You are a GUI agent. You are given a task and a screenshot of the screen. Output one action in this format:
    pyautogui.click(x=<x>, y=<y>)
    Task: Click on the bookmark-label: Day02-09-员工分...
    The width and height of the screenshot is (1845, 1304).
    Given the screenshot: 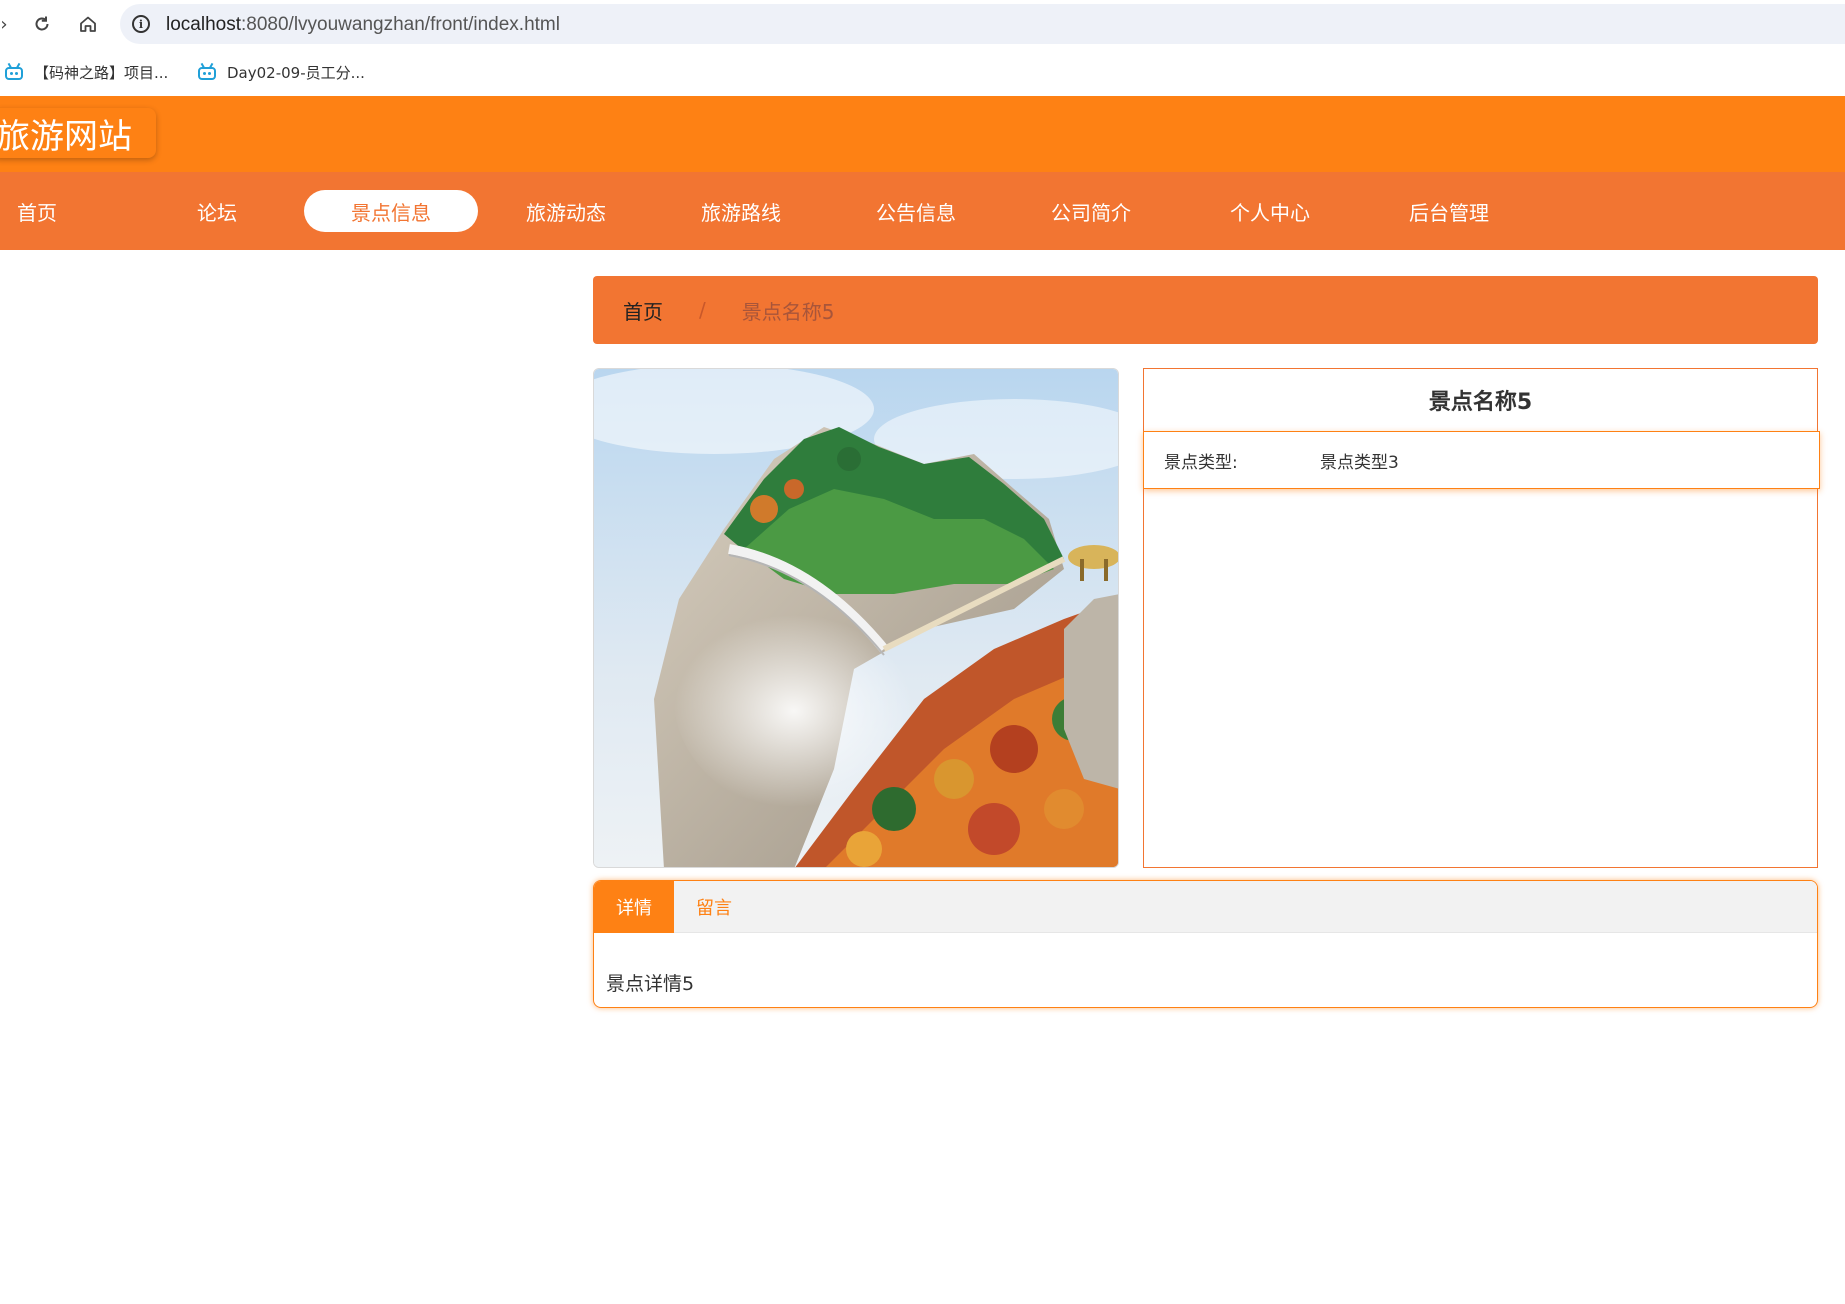 What is the action you would take?
    pyautogui.click(x=296, y=72)
    